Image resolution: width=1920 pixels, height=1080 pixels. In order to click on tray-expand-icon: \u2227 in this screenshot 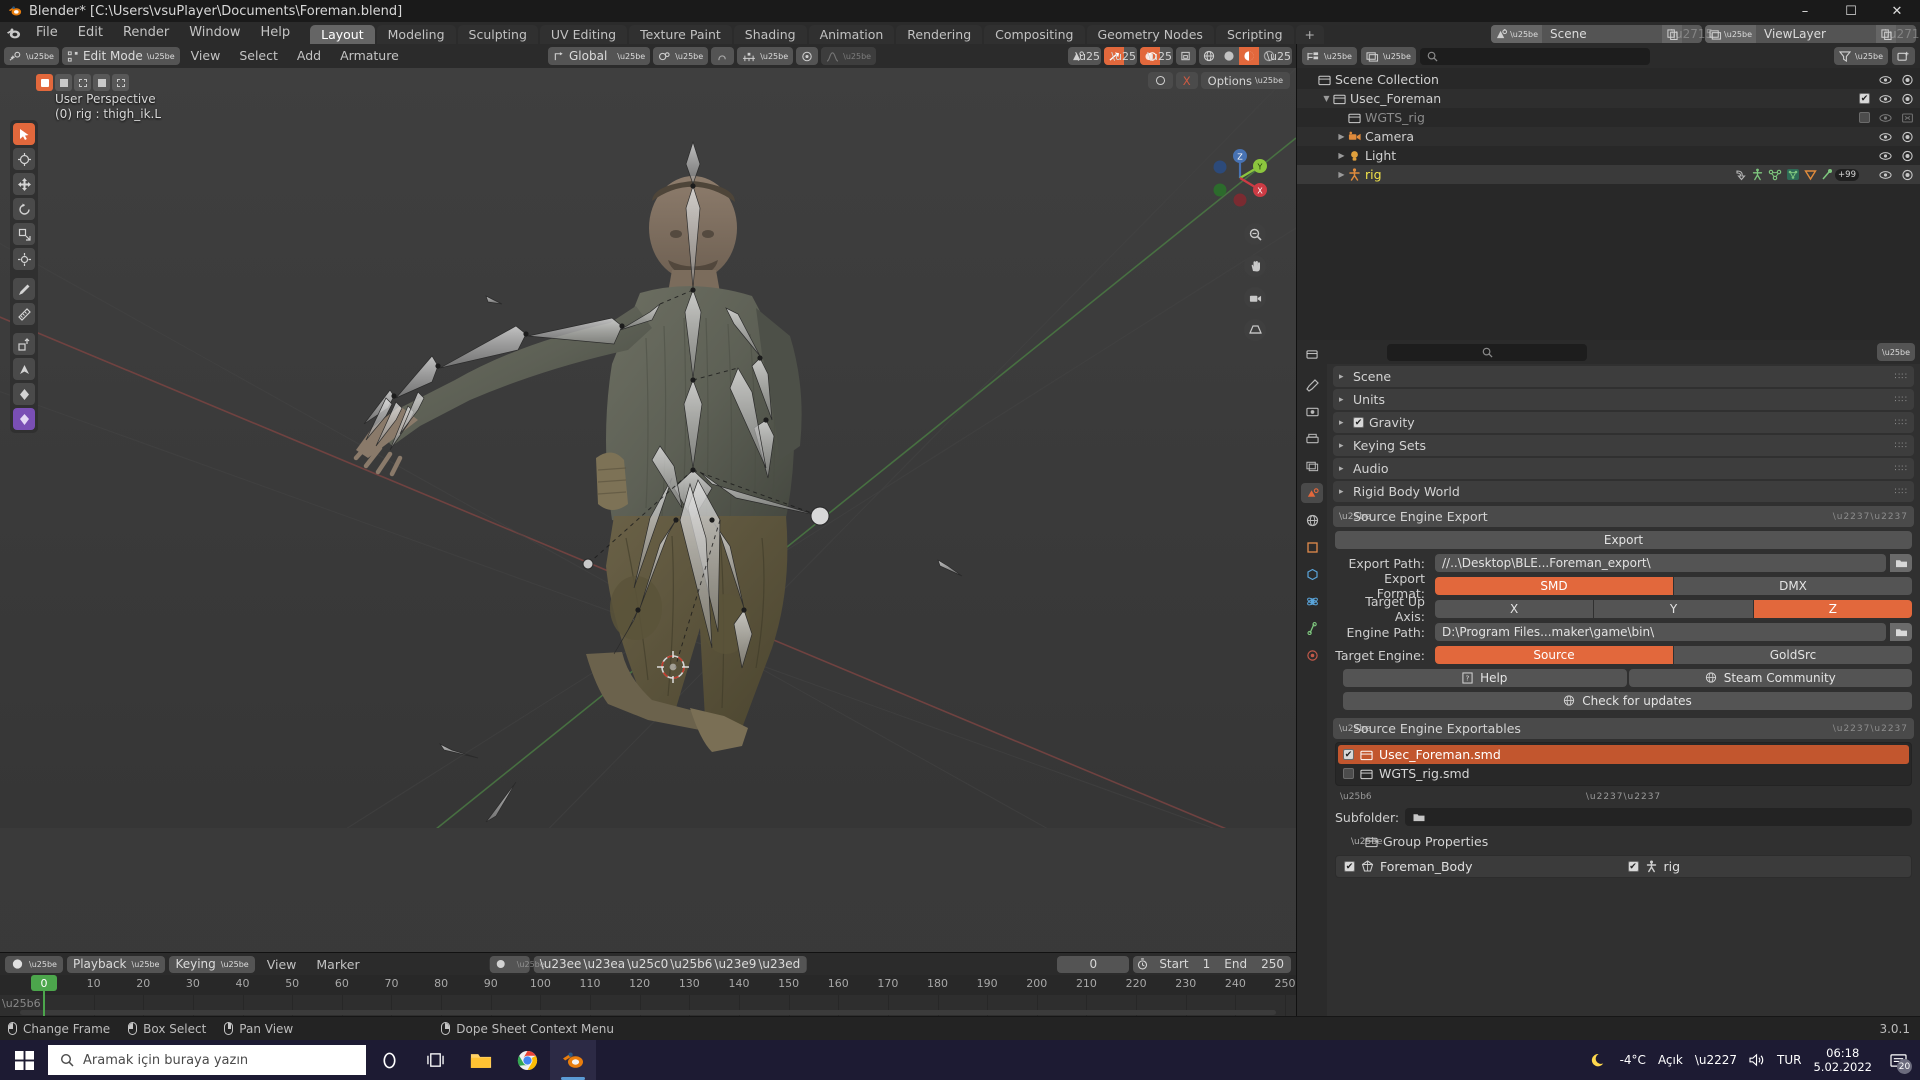, I will do `click(1716, 1060)`.